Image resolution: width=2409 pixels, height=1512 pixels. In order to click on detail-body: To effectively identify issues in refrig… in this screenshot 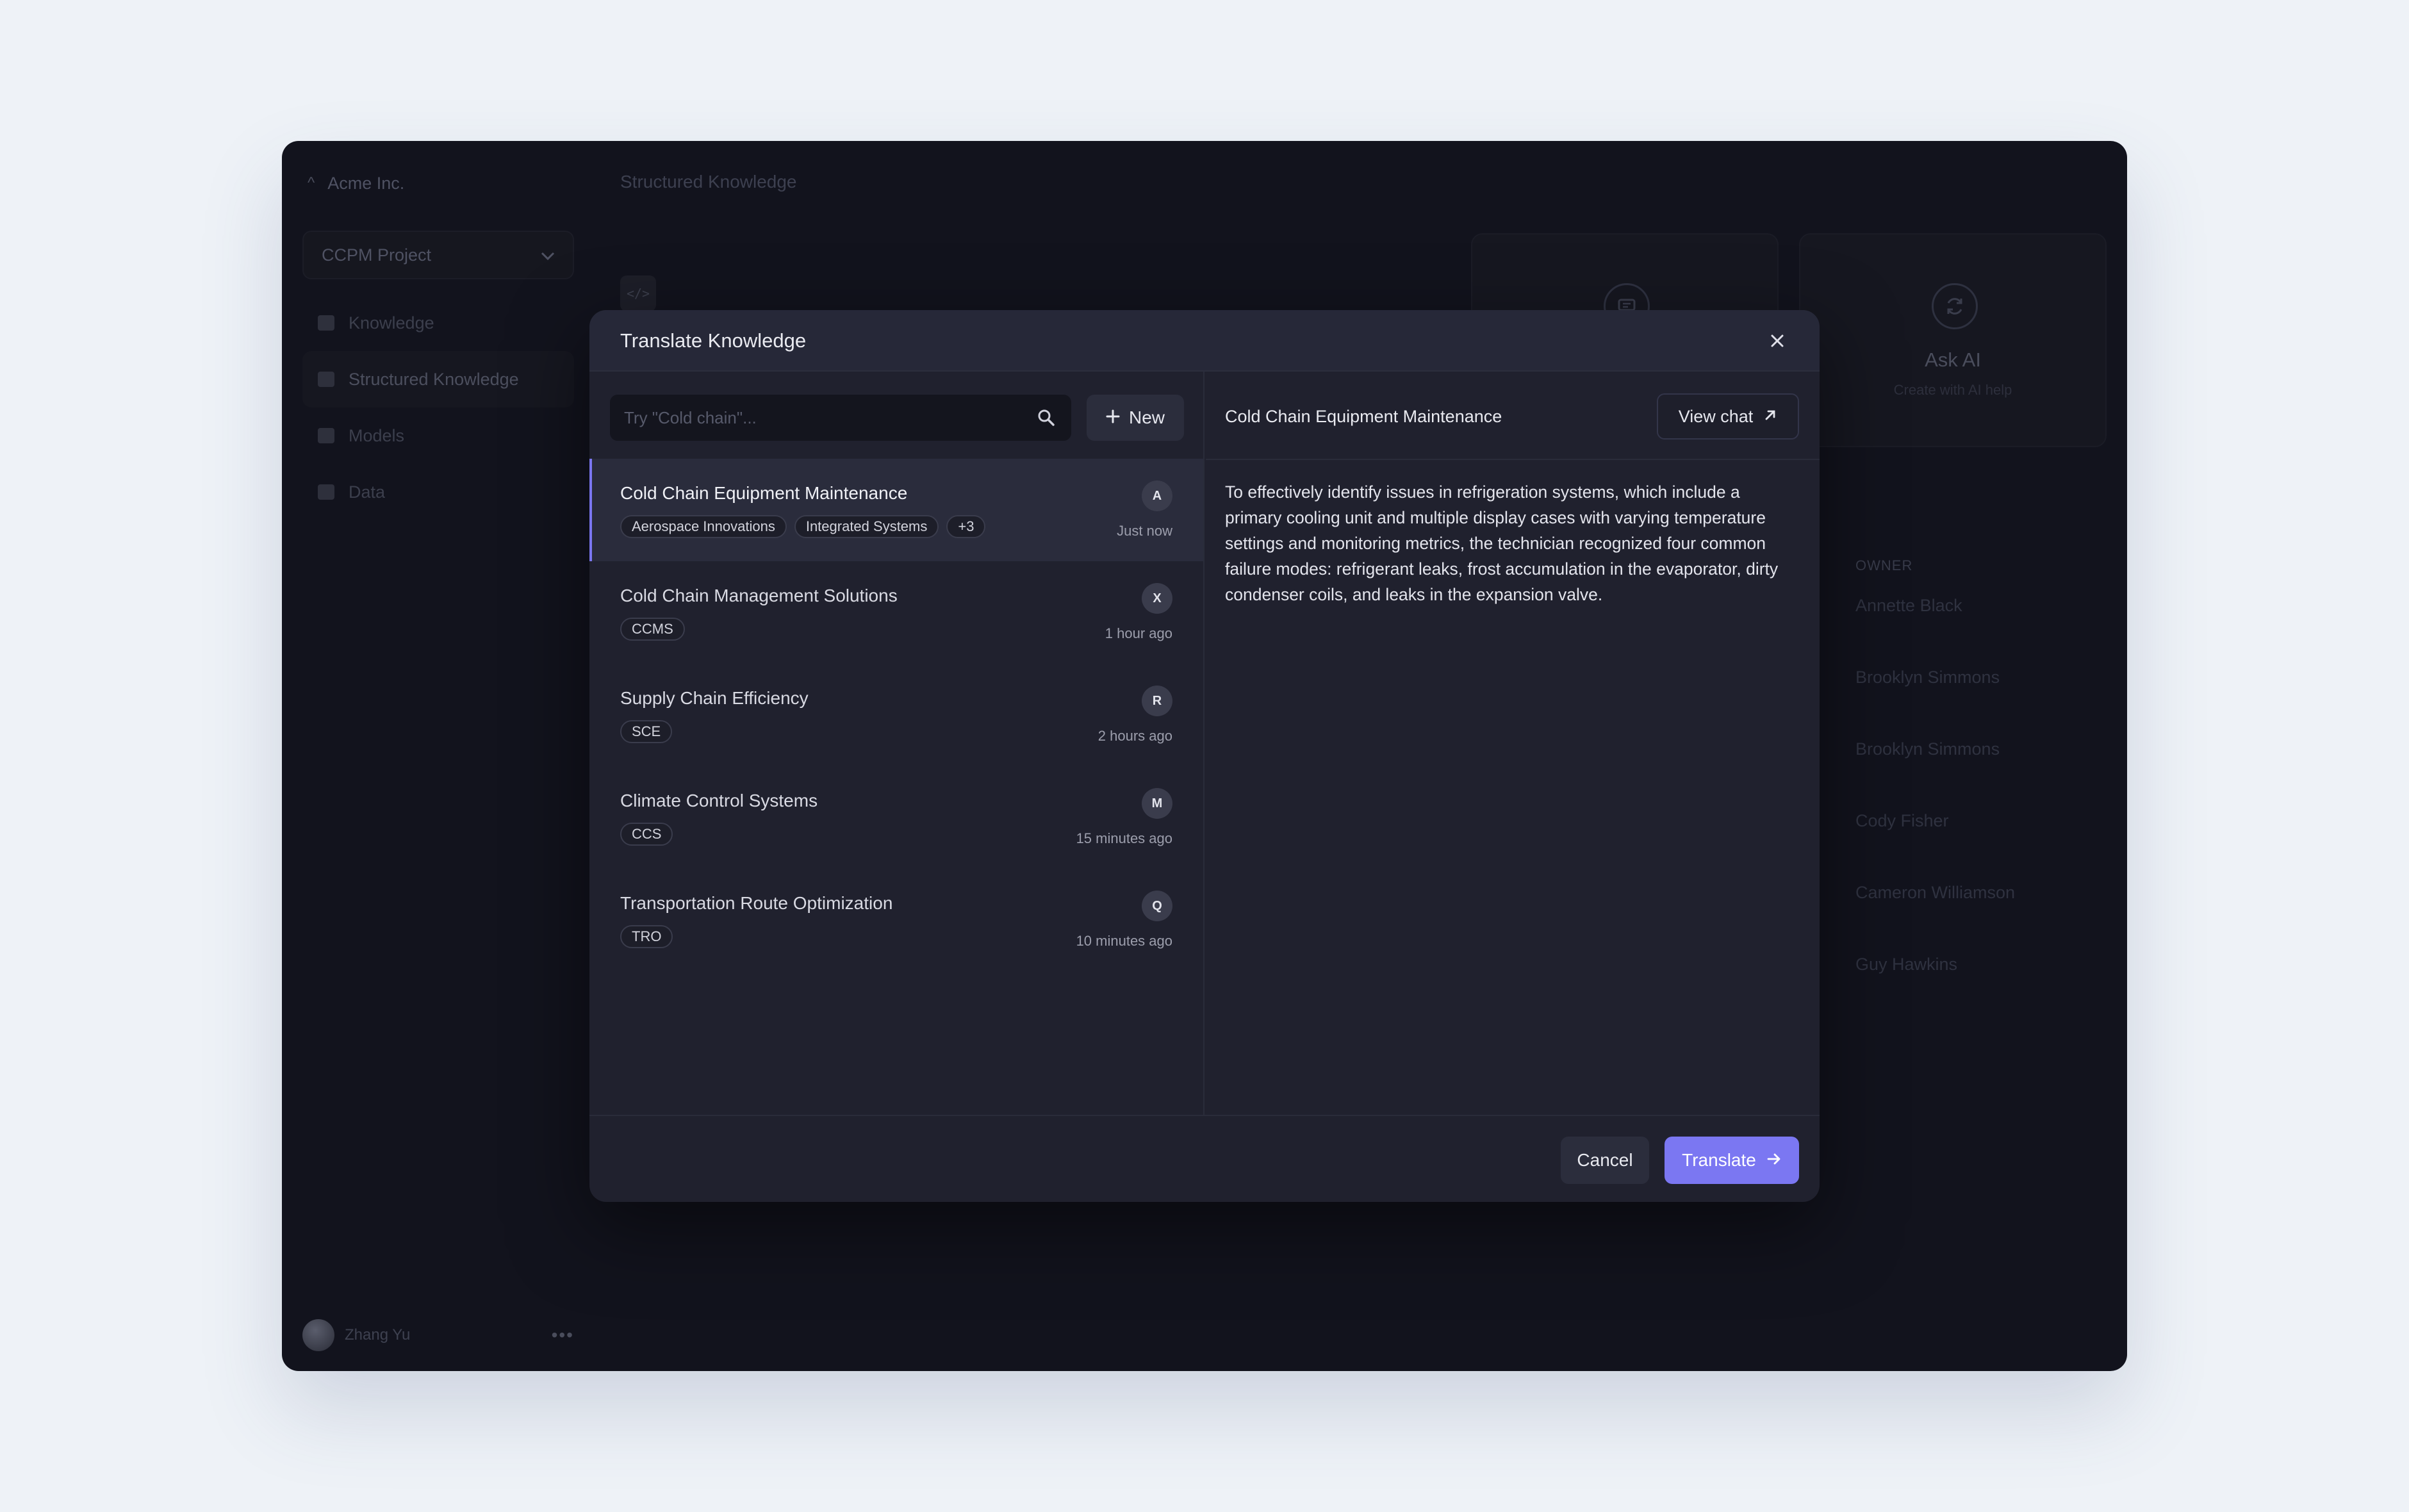, I will do `click(1502, 543)`.